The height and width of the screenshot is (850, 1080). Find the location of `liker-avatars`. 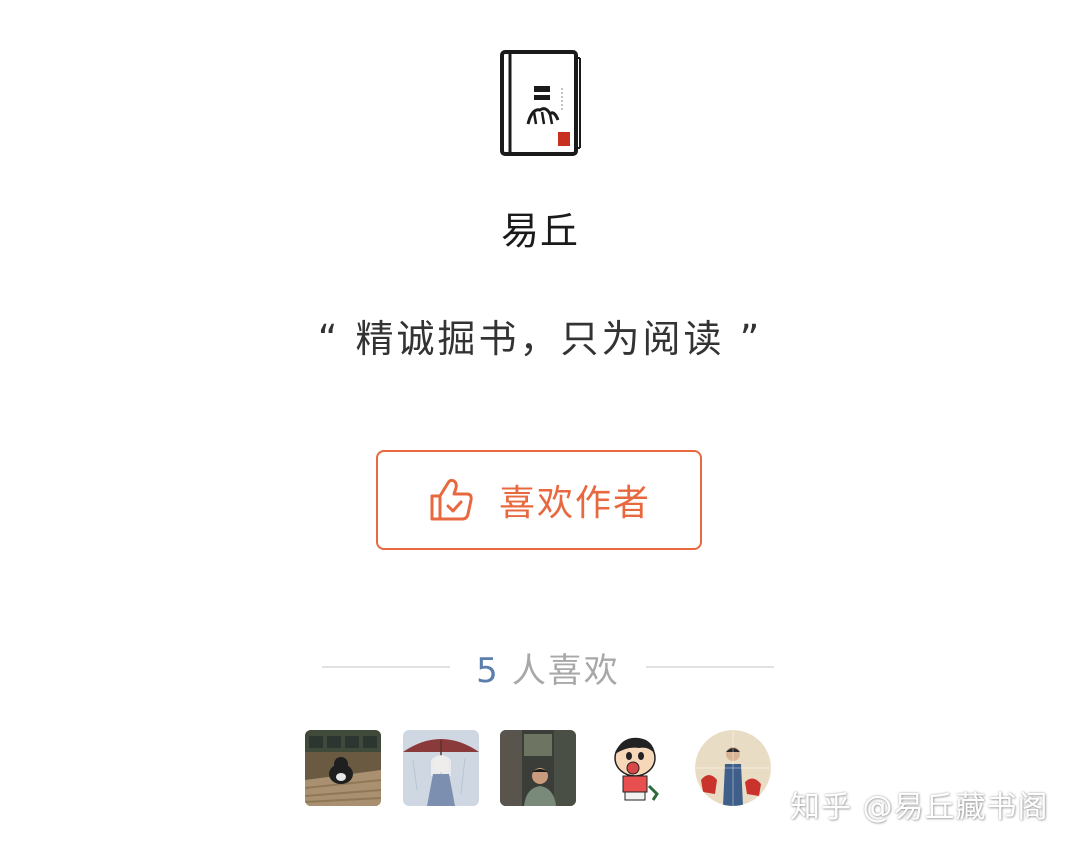

liker-avatars is located at coordinates (540, 768).